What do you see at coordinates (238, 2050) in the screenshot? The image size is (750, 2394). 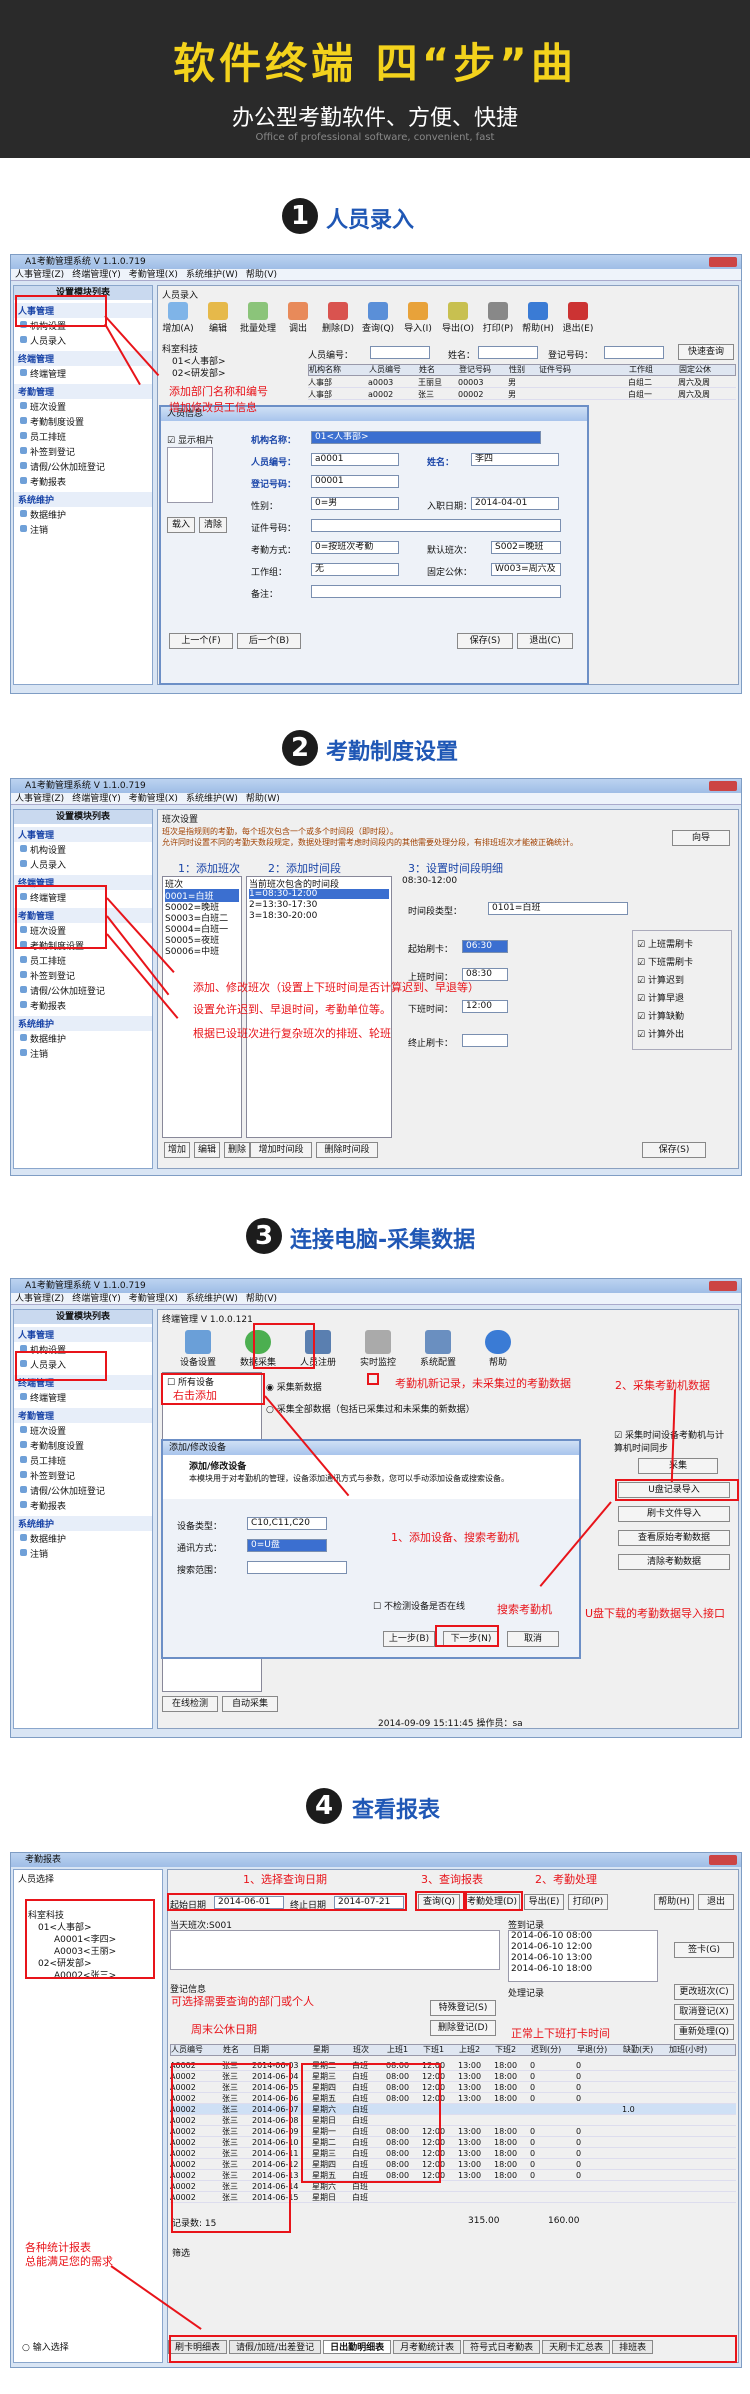 I see `col-name: 姓名` at bounding box center [238, 2050].